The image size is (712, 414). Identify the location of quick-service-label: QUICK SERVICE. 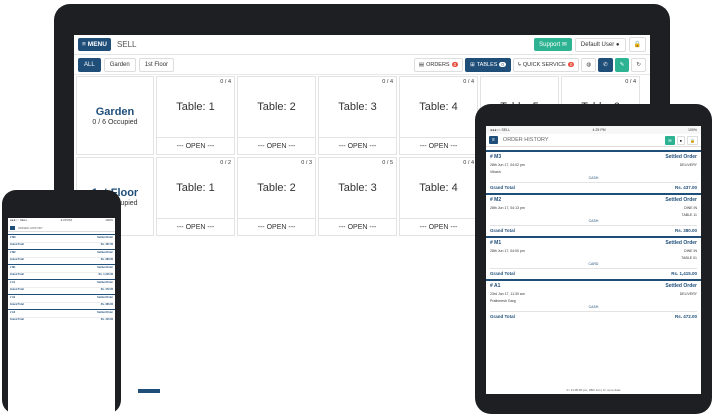
(544, 64).